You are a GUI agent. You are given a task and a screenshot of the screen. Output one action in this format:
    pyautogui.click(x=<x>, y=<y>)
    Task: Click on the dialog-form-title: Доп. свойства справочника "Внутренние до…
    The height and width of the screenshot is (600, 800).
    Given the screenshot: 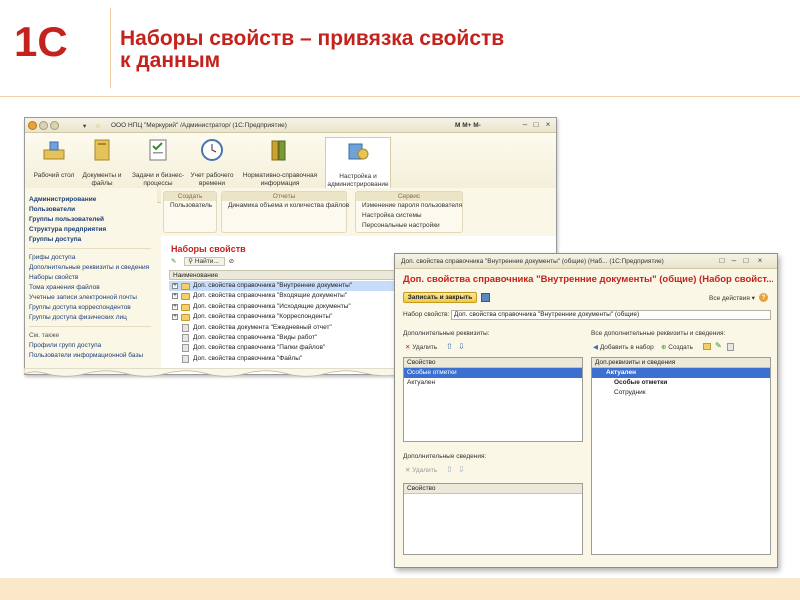 What is the action you would take?
    pyautogui.click(x=588, y=279)
    